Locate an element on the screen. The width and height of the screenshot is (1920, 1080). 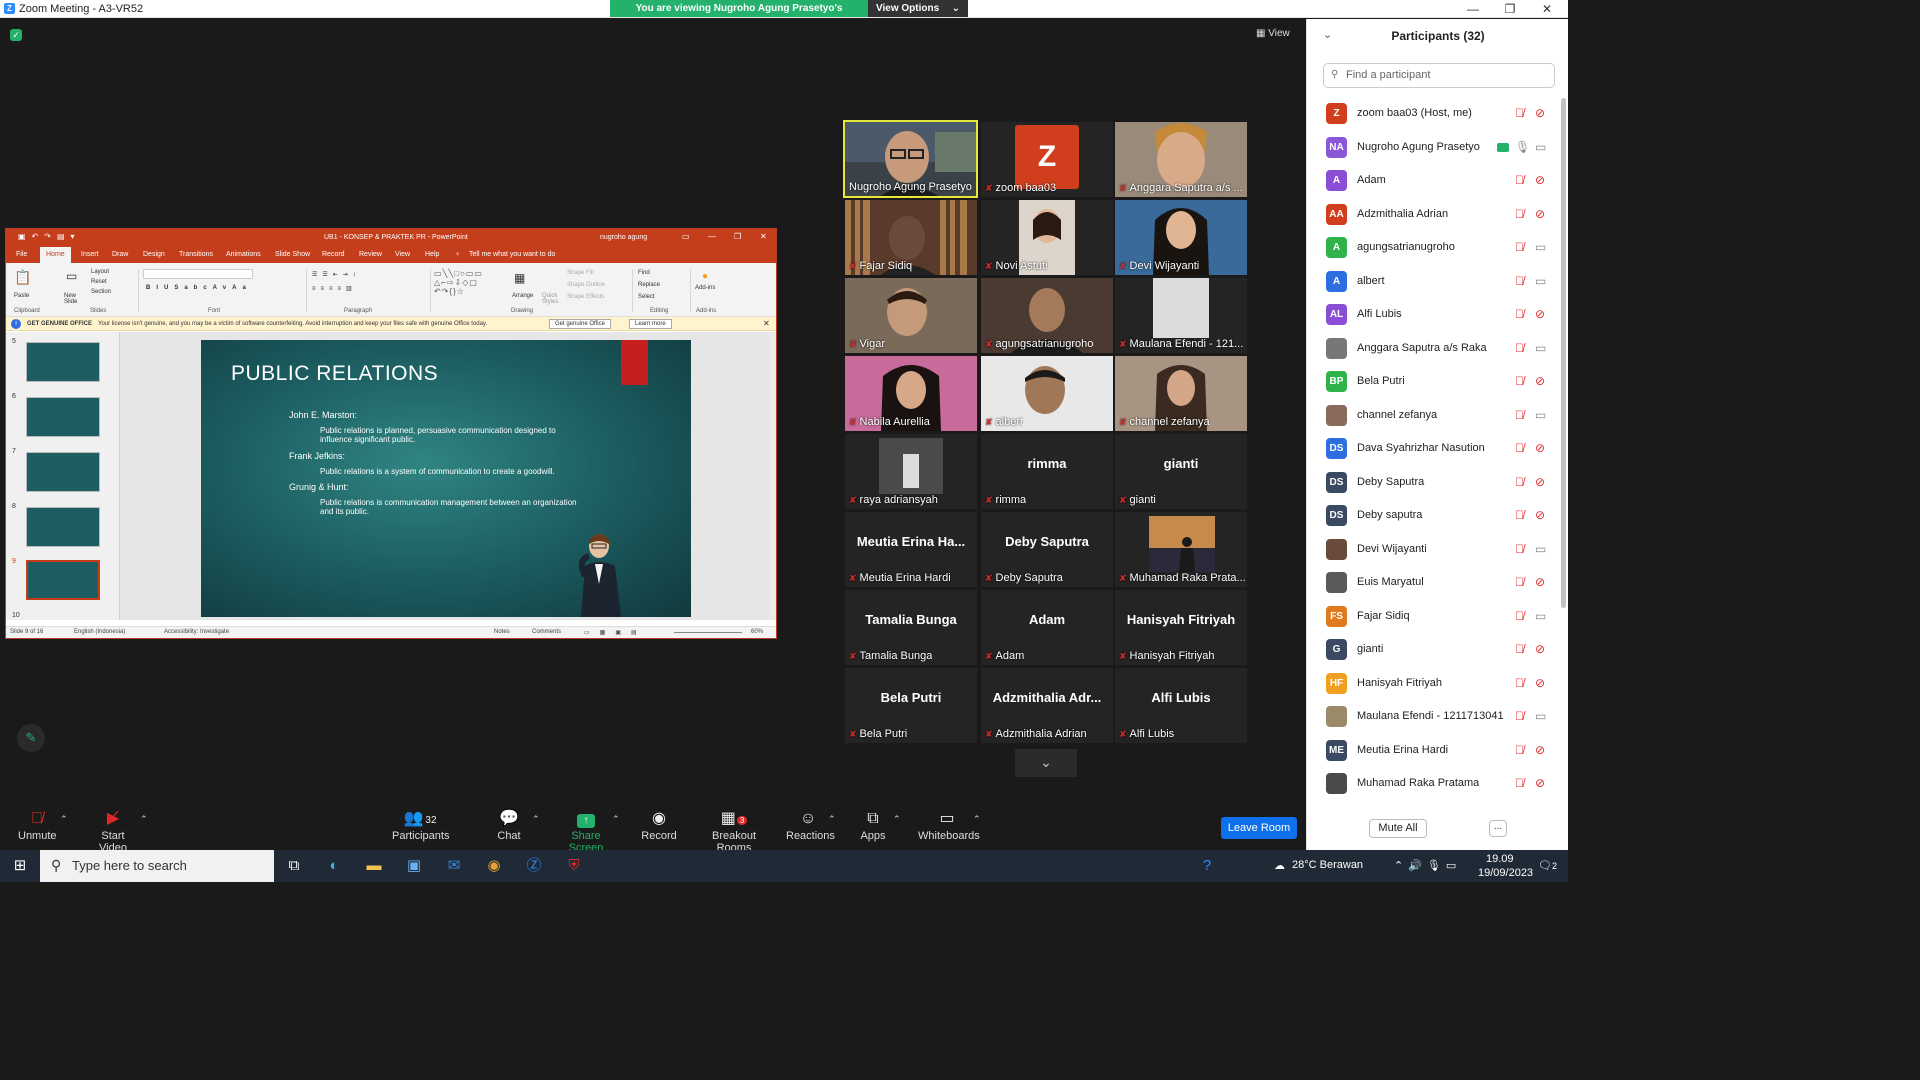
mail-icon: ✉ is located at coordinates (454, 866).